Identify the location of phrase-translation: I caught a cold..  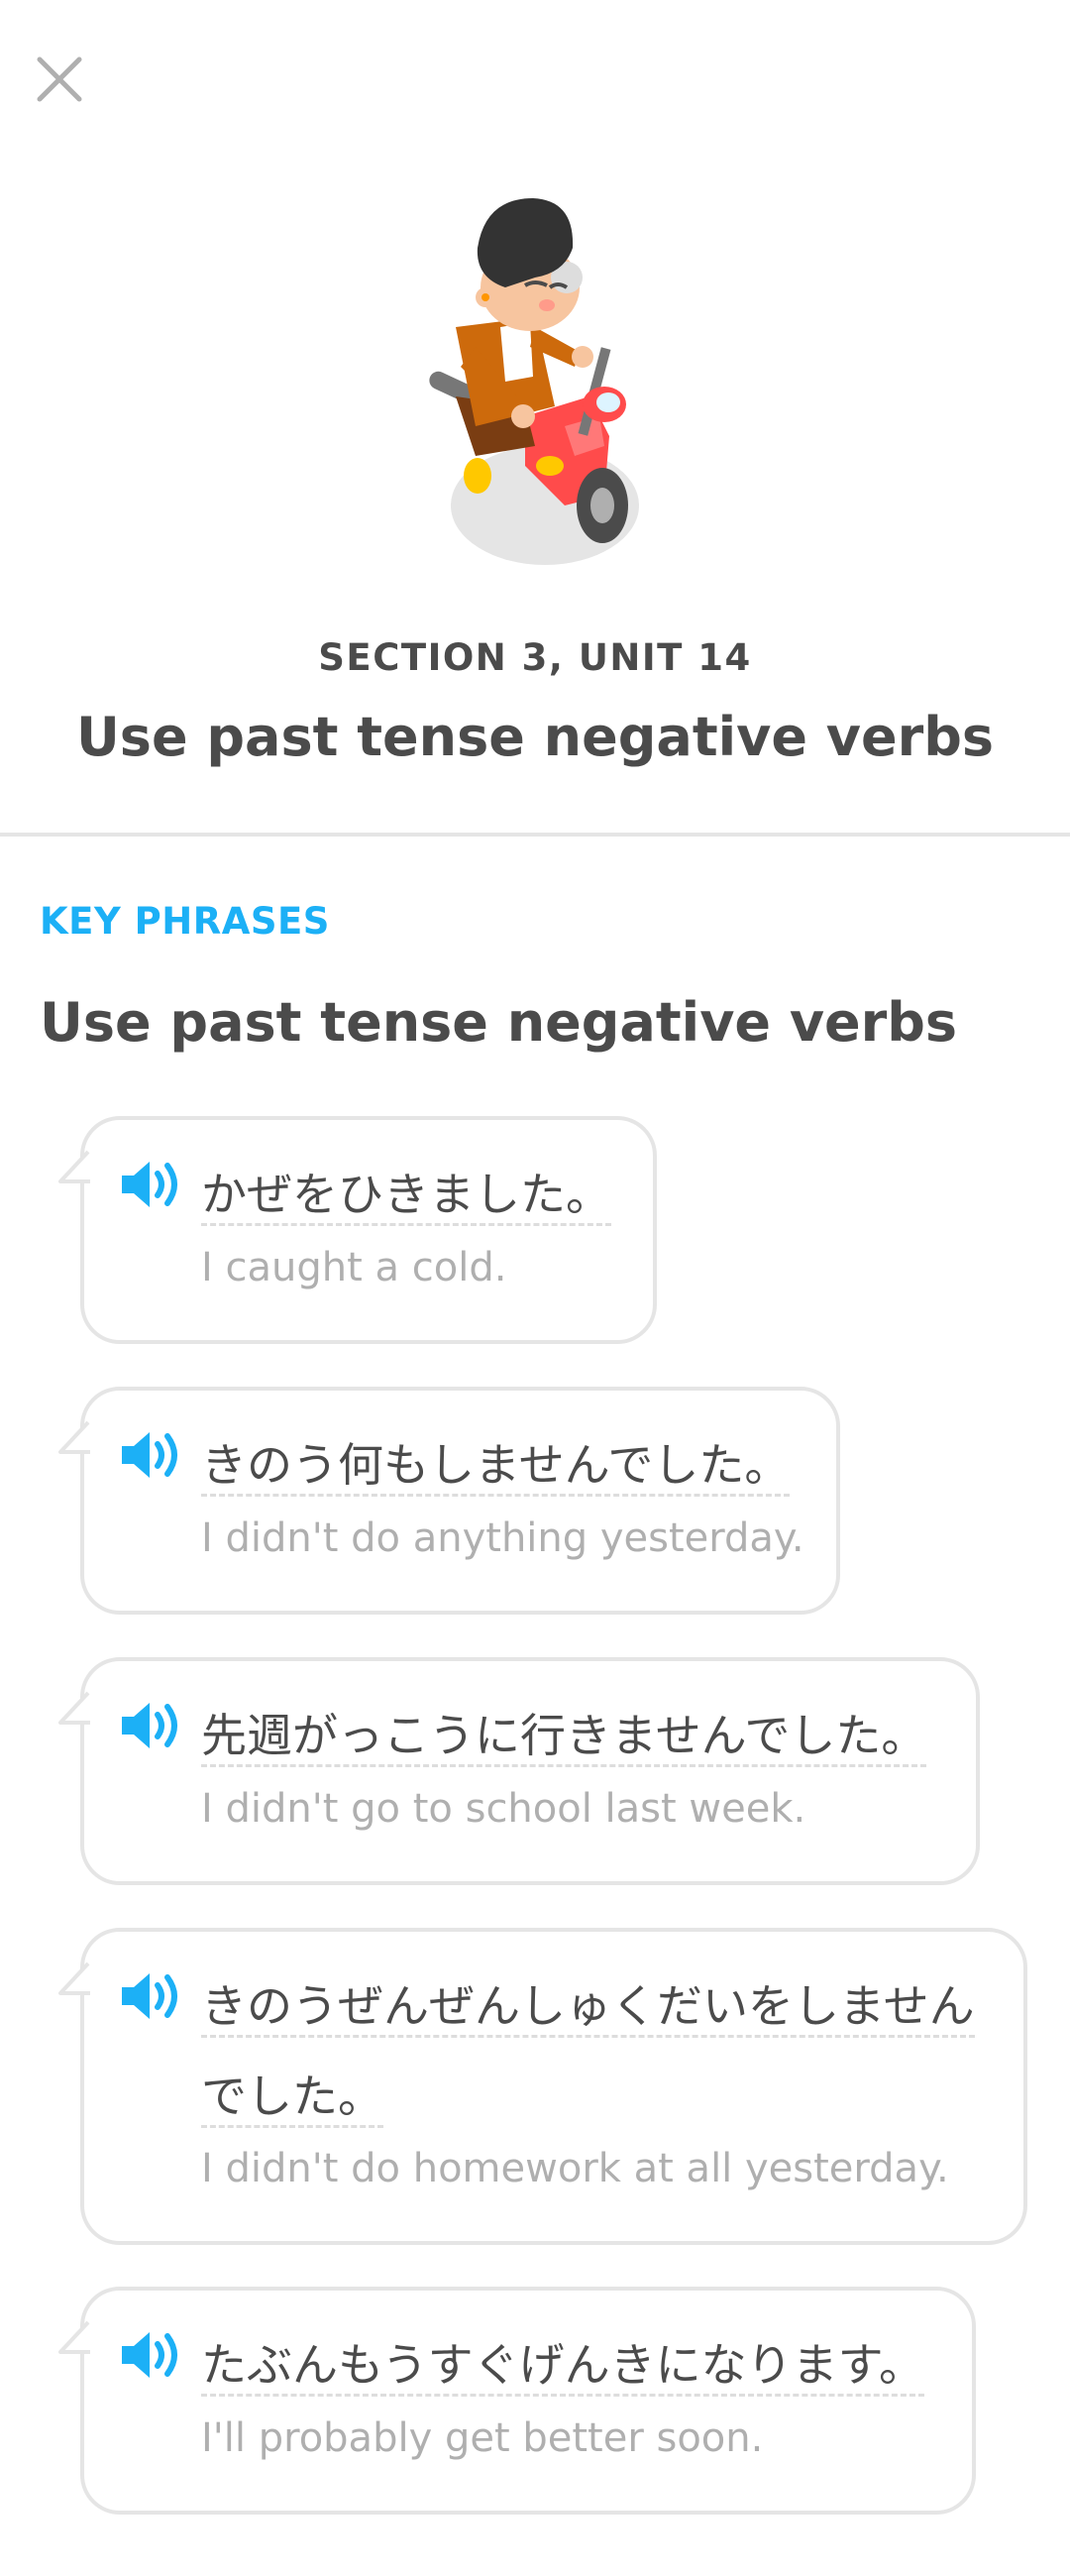
(354, 1267).